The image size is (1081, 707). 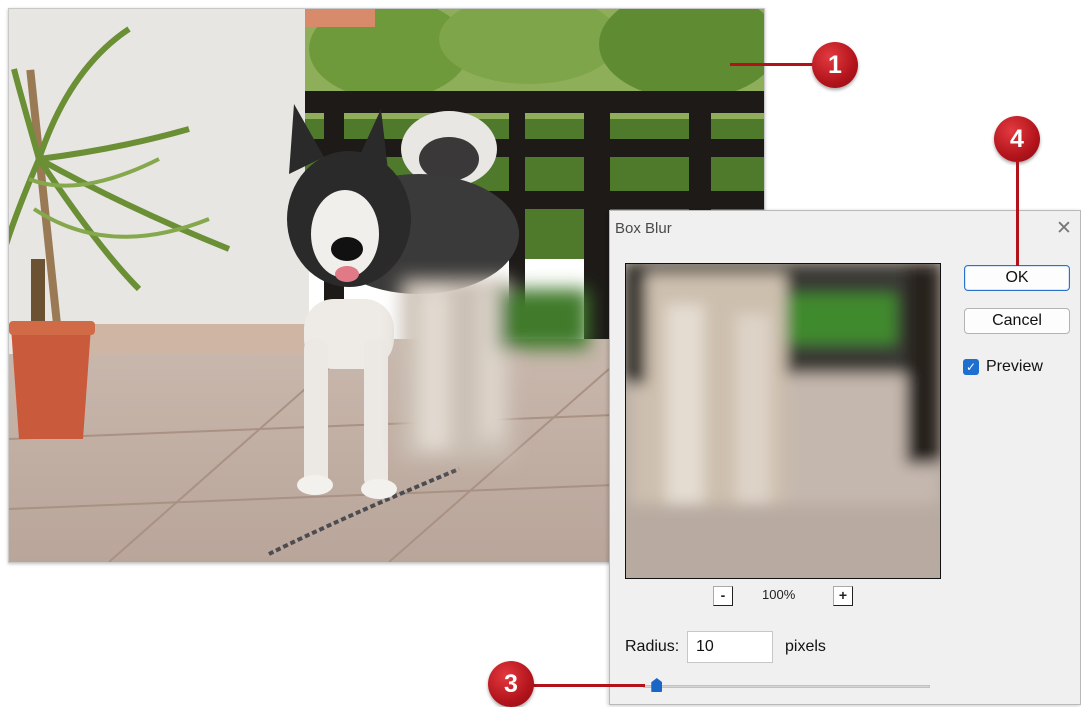 What do you see at coordinates (843, 596) in the screenshot?
I see `zoom-in-button: +` at bounding box center [843, 596].